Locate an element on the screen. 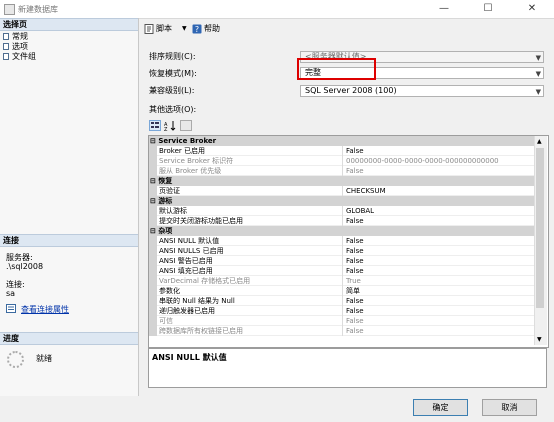  page-item-options: 选项 is located at coordinates (15, 47).